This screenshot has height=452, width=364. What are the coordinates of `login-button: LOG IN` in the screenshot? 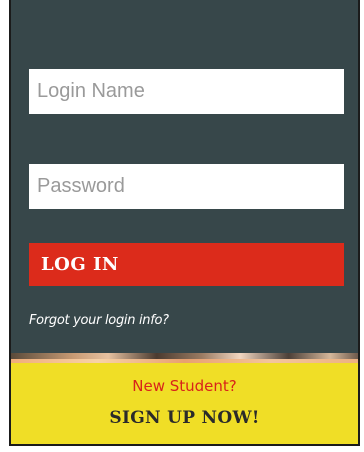 It's located at (186, 264).